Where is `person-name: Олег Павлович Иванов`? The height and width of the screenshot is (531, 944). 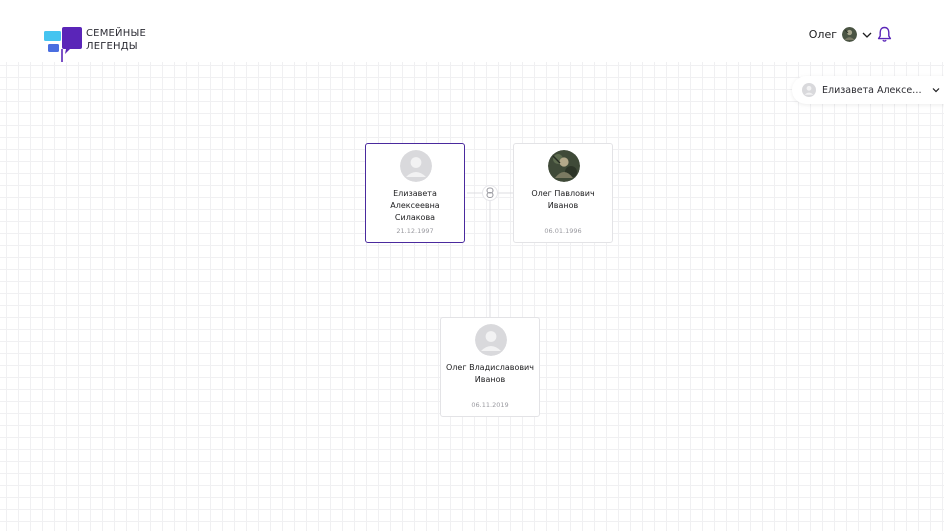
person-name: Олег Павлович Иванов is located at coordinates (563, 199).